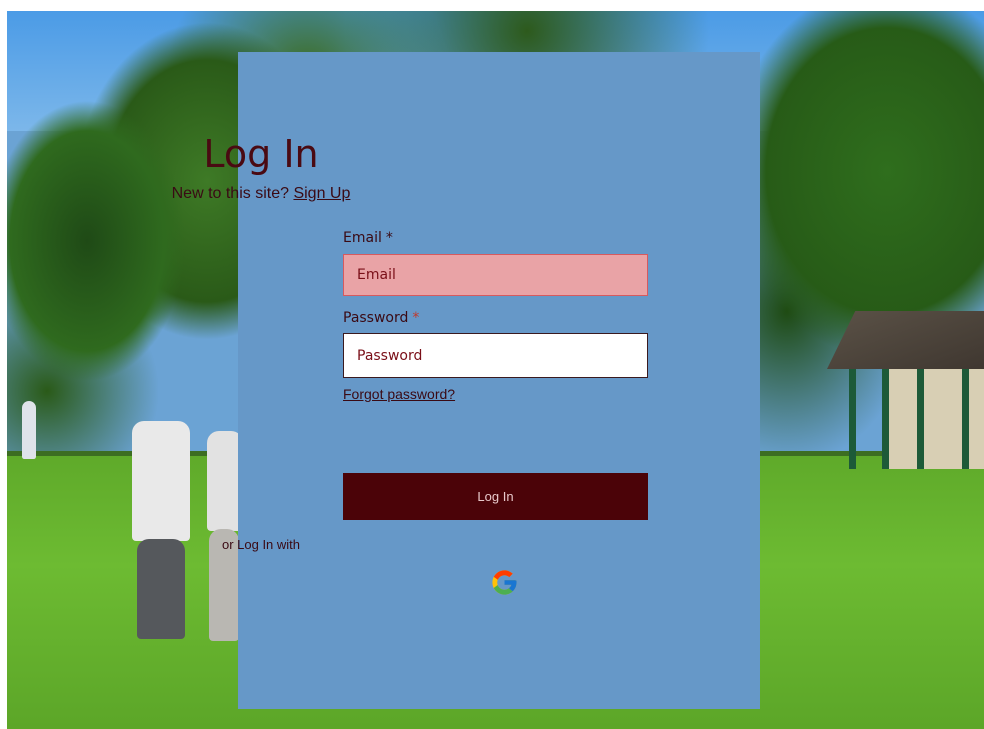  What do you see at coordinates (495, 496) in the screenshot?
I see `login-button: Log In` at bounding box center [495, 496].